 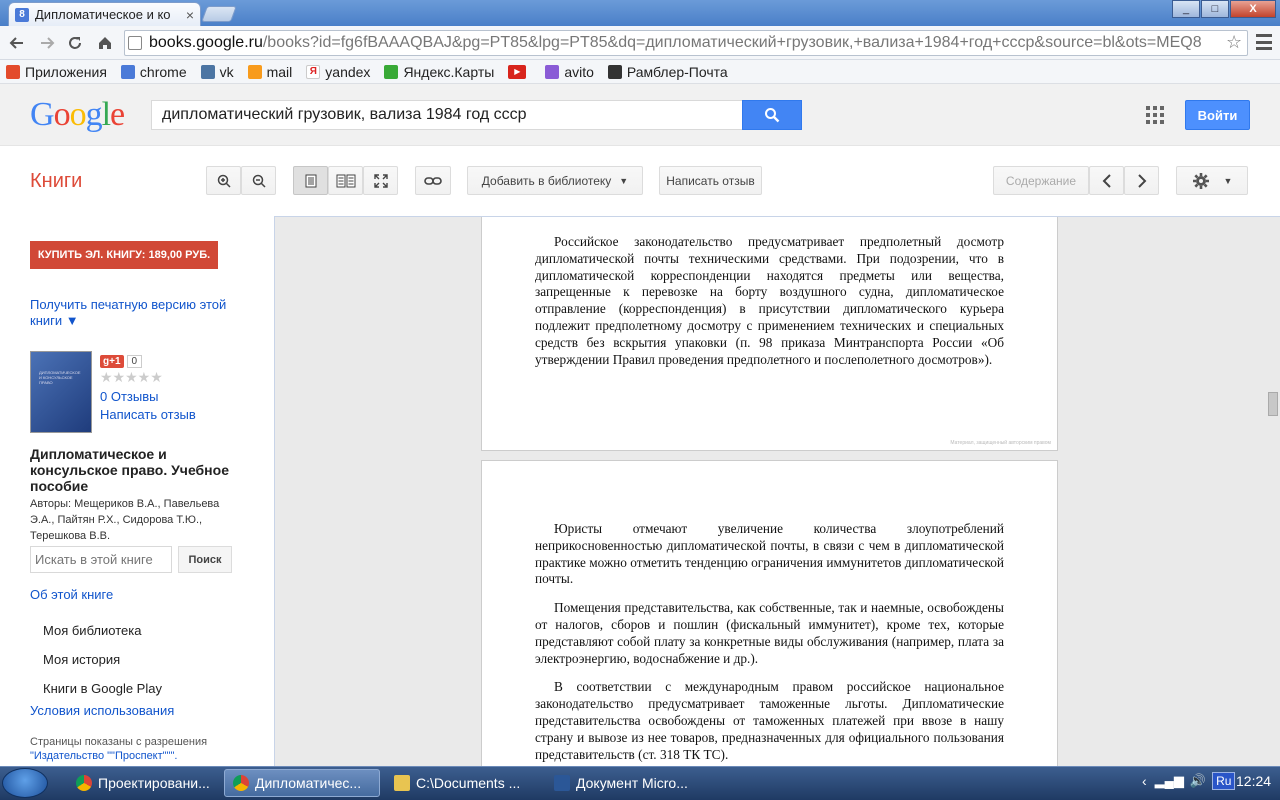 I want to click on link-icon, so click(x=433, y=180).